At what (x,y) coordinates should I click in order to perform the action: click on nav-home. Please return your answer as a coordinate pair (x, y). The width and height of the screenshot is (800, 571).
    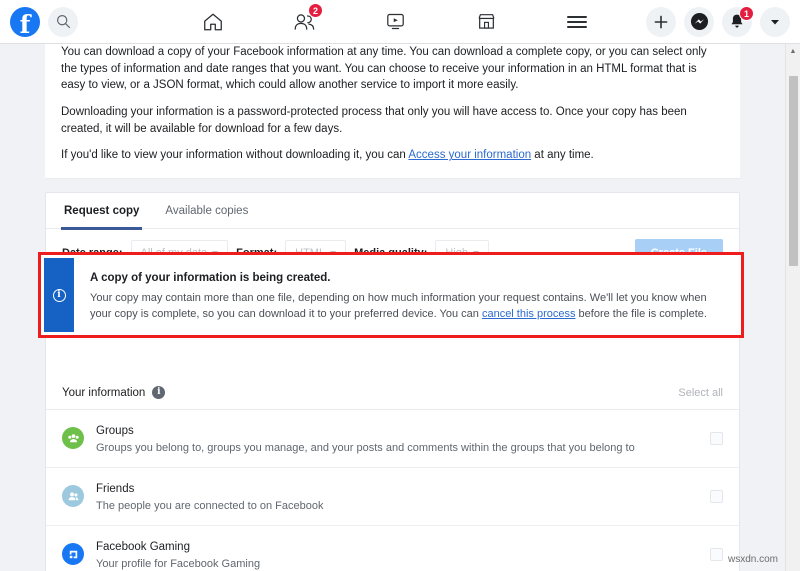
    Looking at the image, I should click on (213, 22).